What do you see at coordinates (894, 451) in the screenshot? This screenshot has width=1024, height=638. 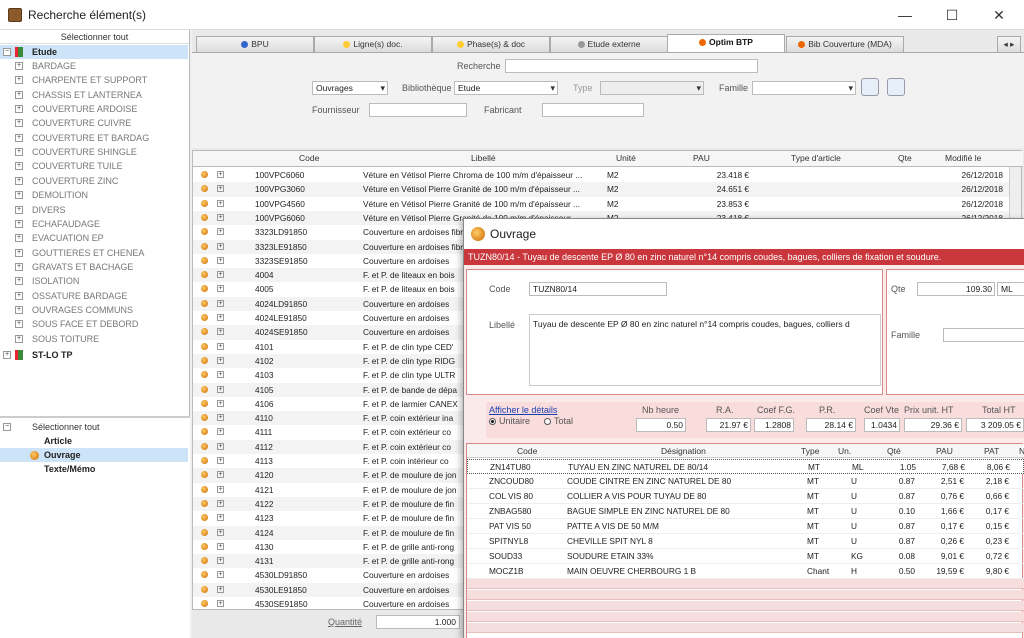 I see `col-qte: Qté` at bounding box center [894, 451].